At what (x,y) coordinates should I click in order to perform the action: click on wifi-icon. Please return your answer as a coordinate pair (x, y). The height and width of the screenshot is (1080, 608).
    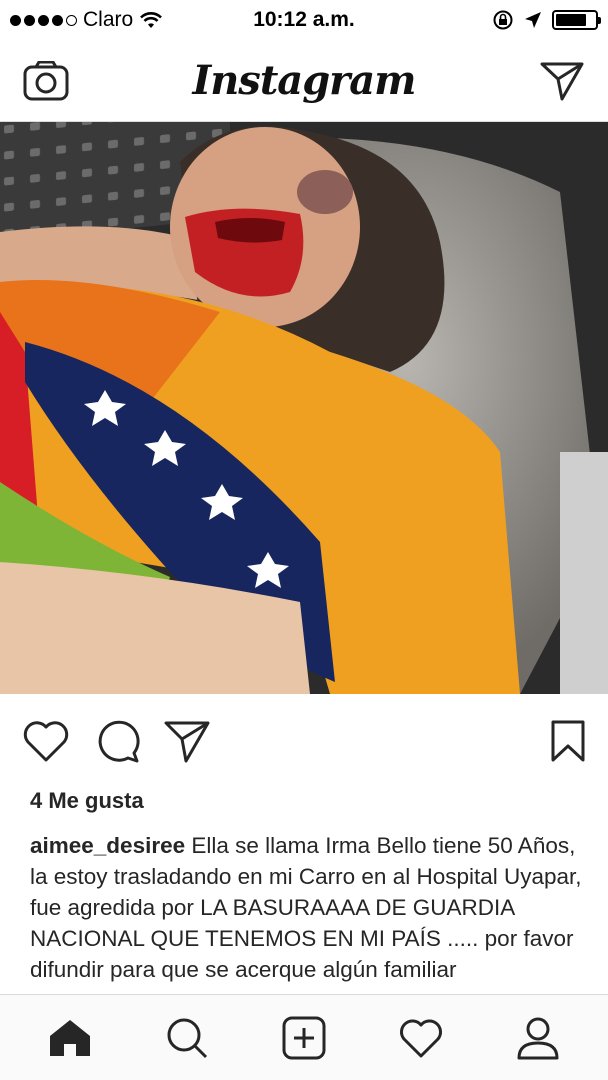
    Looking at the image, I should click on (151, 20).